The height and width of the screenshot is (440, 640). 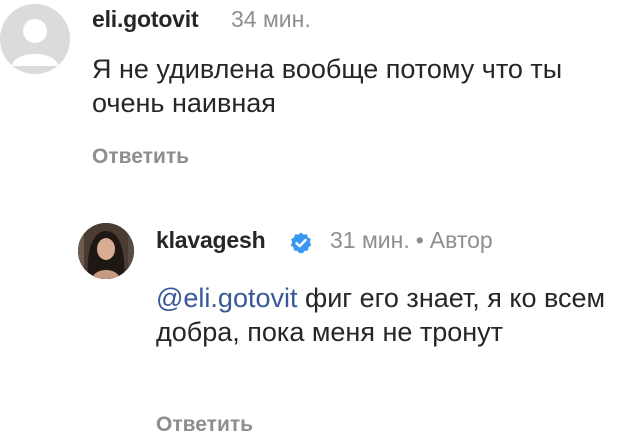 I want to click on verified-badge-icon, so click(x=301, y=243).